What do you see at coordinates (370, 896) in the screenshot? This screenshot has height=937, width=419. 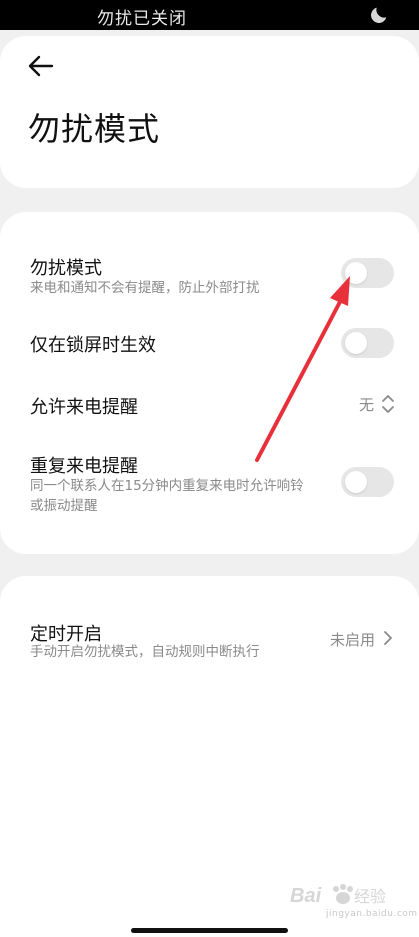 I see `svg-text: 经验` at bounding box center [370, 896].